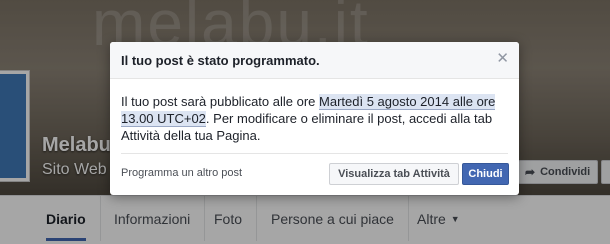 Image resolution: width=610 pixels, height=244 pixels. Describe the element at coordinates (220, 60) in the screenshot. I see `dialog-title: Il tuo post è stato programmato.` at that location.